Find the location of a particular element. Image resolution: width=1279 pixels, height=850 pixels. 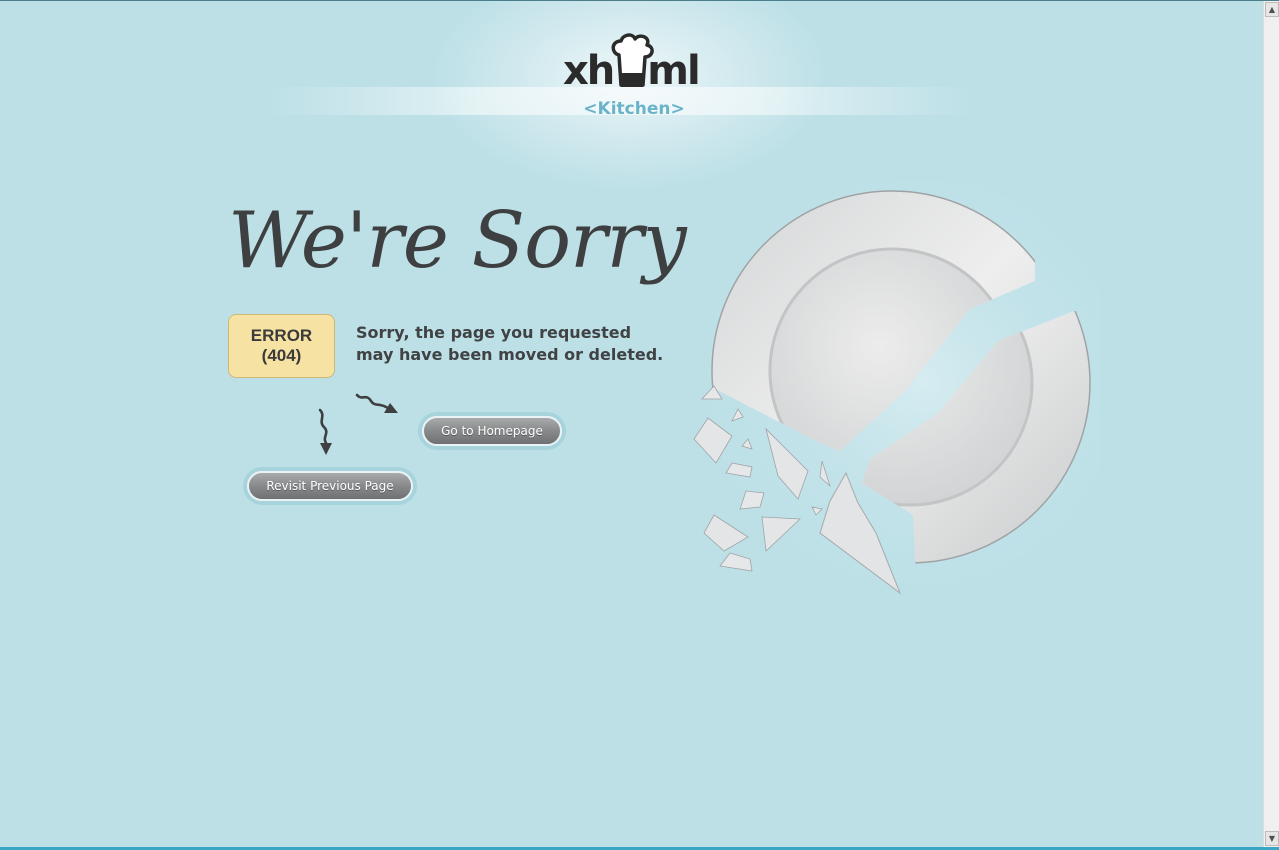

squiggle-arrow-down-icon is located at coordinates (325, 431).